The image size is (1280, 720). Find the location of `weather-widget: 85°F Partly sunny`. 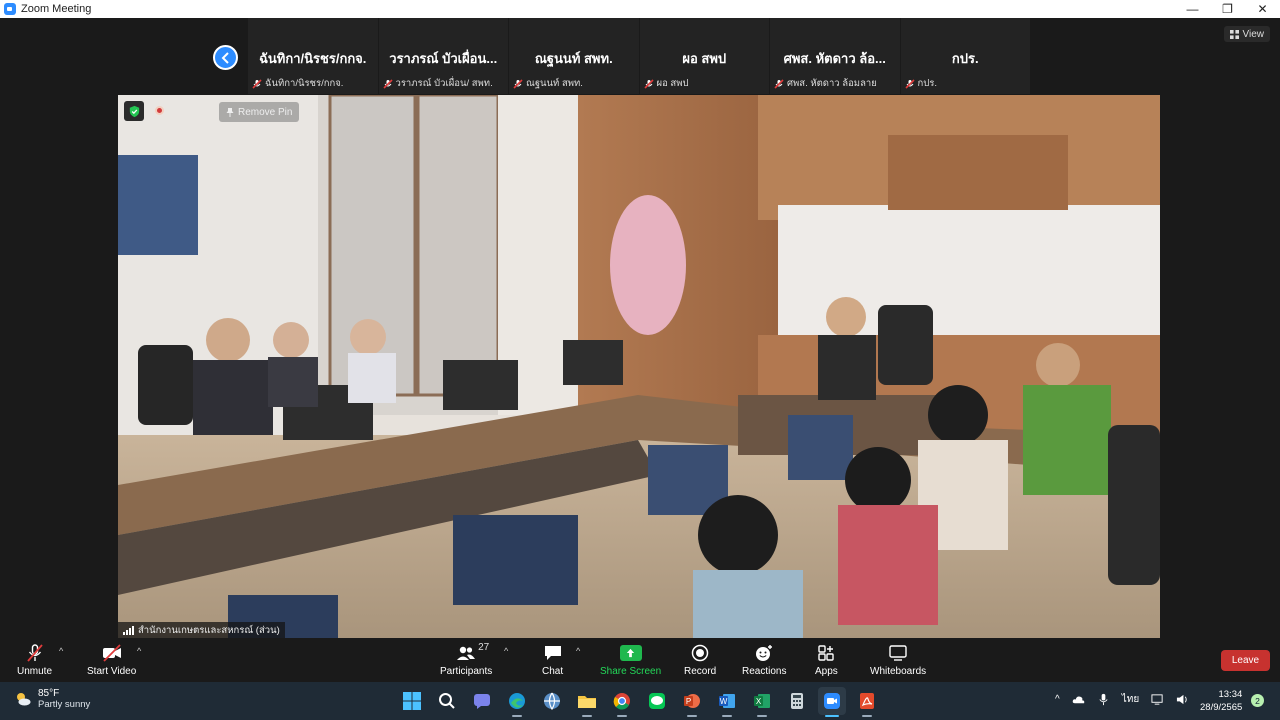

weather-widget: 85°F Partly sunny is located at coordinates (52, 699).